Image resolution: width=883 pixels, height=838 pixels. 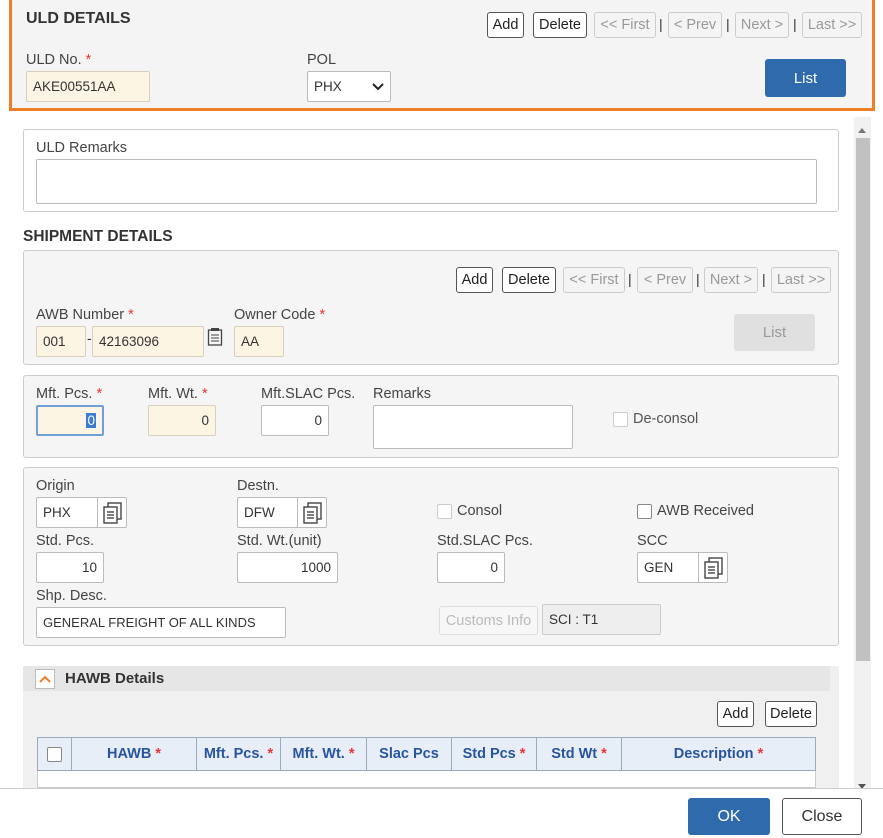 I want to click on shp-desc-input: GENERAL FREIGHT OF ALL KINDS, so click(x=161, y=622).